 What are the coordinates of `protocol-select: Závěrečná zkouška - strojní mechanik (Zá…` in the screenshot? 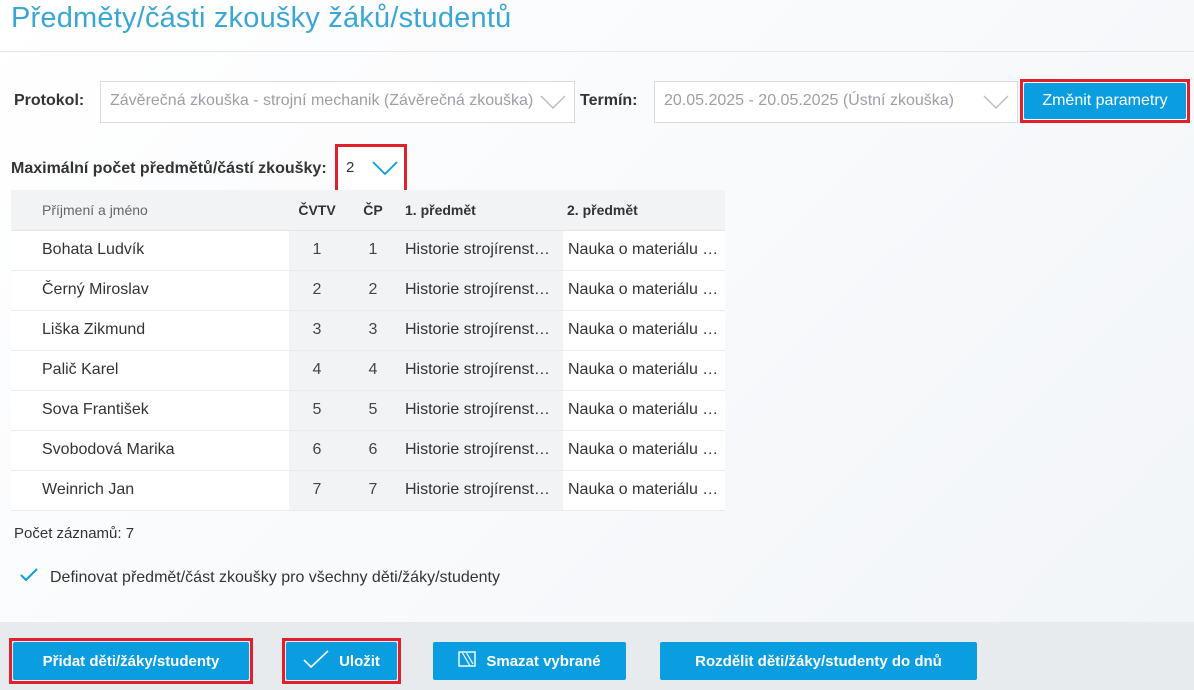 It's located at (337, 102).